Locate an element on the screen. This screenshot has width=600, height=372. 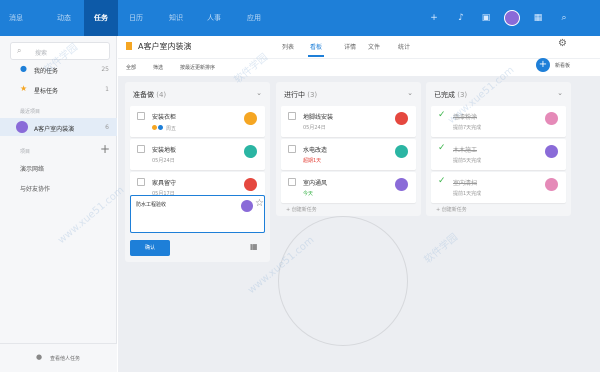
bell-icon: ♪ is located at coordinates (461, 18).